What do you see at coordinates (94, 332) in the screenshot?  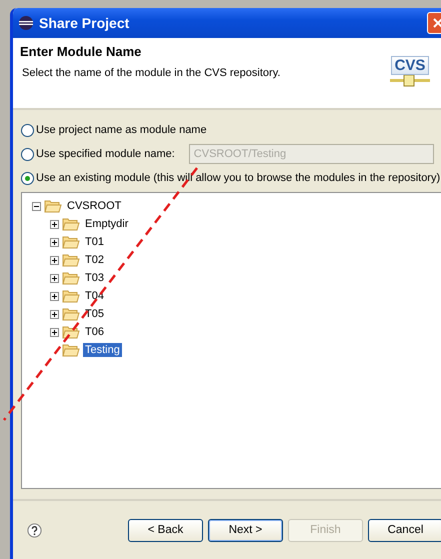 I see `tree-item: T06` at bounding box center [94, 332].